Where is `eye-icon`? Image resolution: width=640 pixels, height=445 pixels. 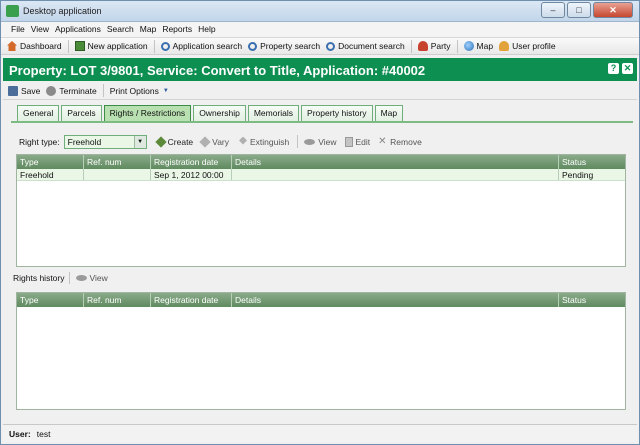 eye-icon is located at coordinates (310, 141).